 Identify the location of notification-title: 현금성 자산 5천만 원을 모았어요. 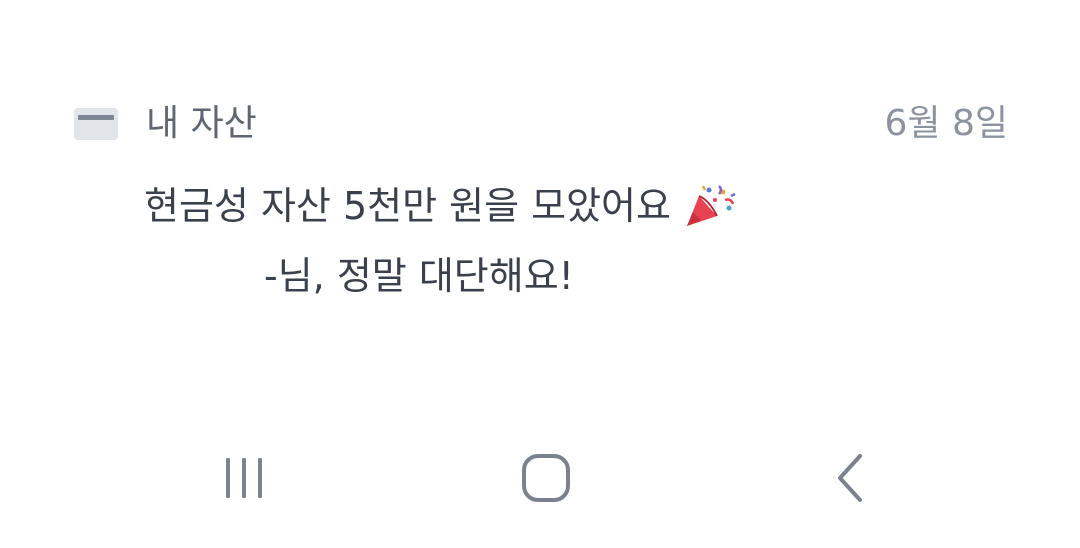
(574, 206).